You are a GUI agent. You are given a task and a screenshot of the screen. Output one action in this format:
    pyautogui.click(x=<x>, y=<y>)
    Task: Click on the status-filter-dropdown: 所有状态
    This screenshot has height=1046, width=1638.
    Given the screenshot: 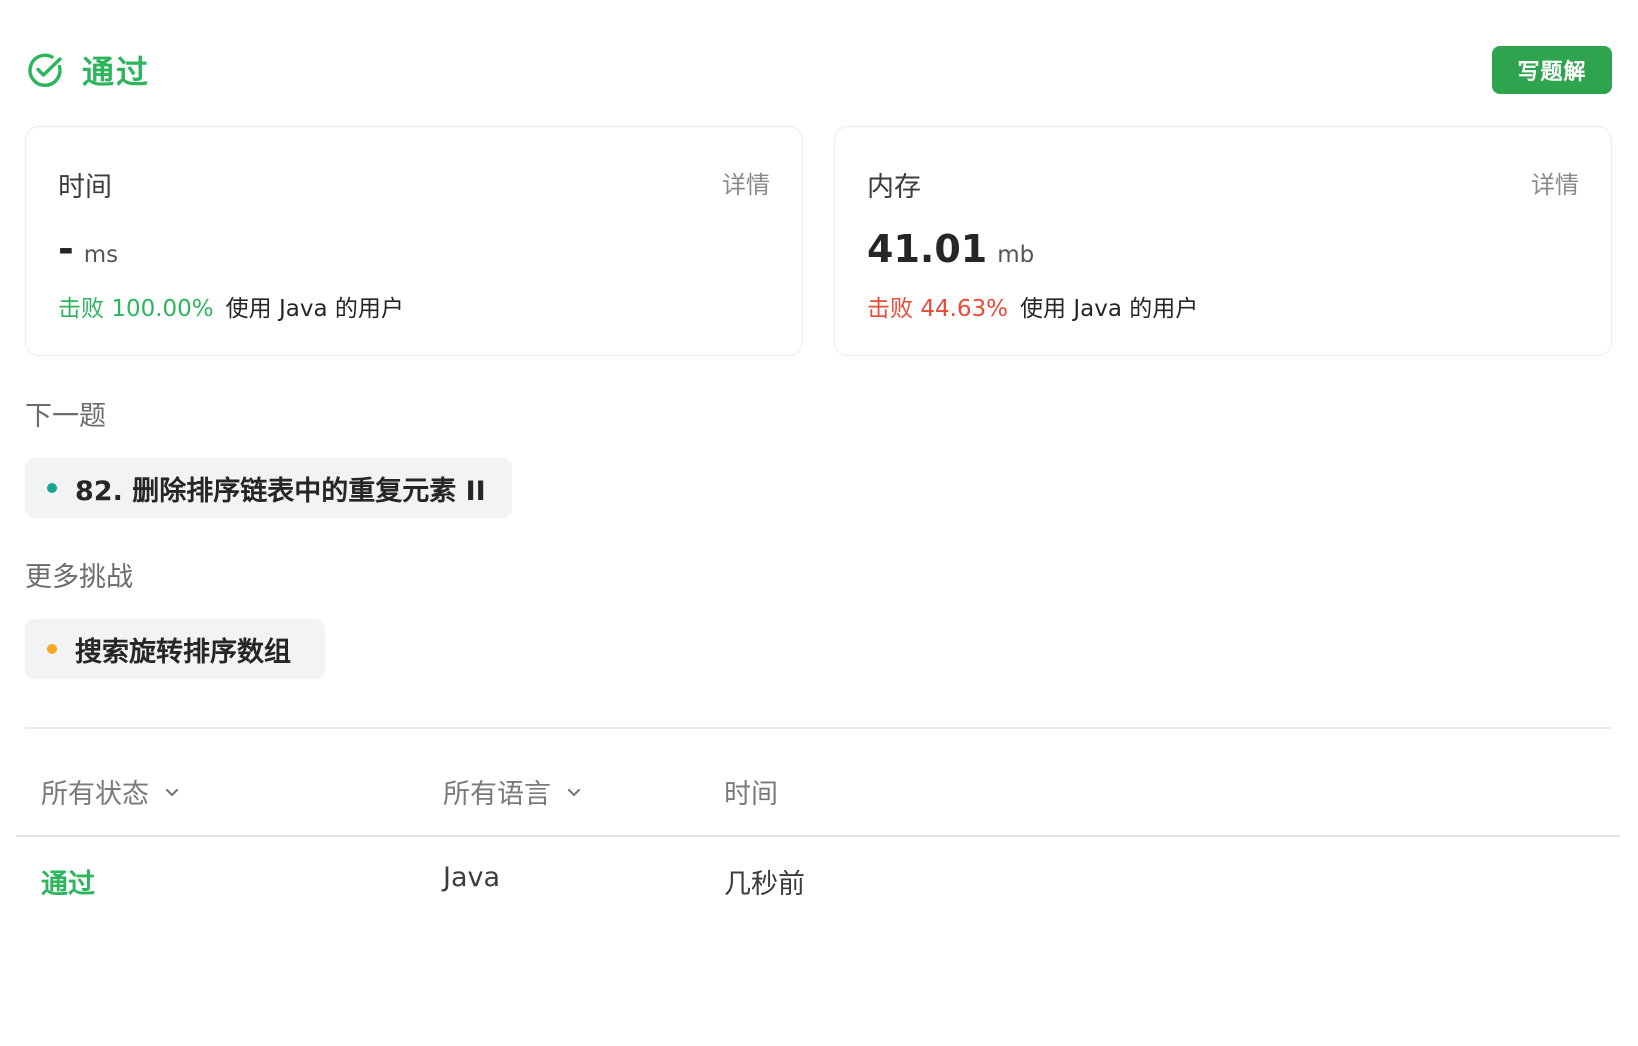 What is the action you would take?
    pyautogui.click(x=111, y=791)
    